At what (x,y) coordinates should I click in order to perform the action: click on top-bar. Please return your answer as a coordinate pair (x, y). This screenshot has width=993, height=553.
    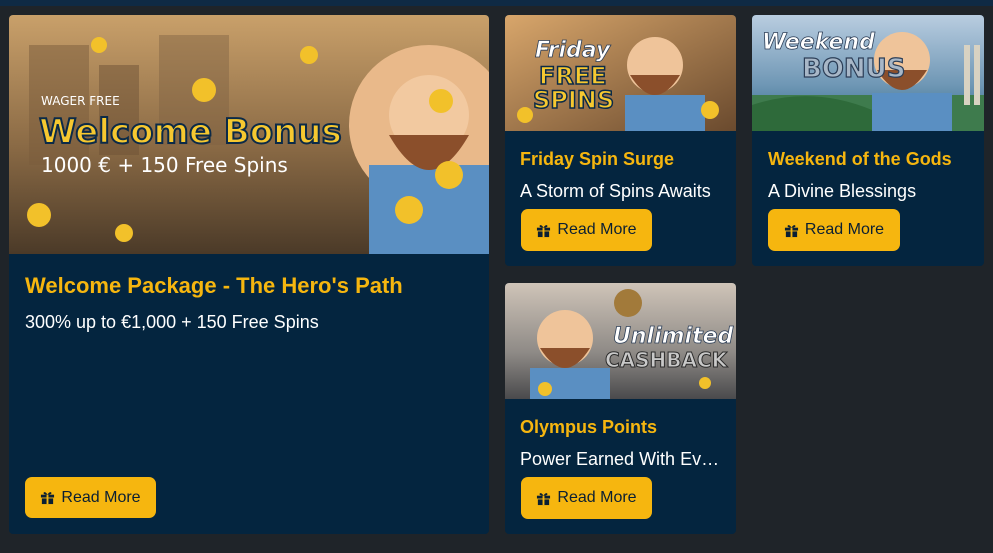
    Looking at the image, I should click on (496, 3).